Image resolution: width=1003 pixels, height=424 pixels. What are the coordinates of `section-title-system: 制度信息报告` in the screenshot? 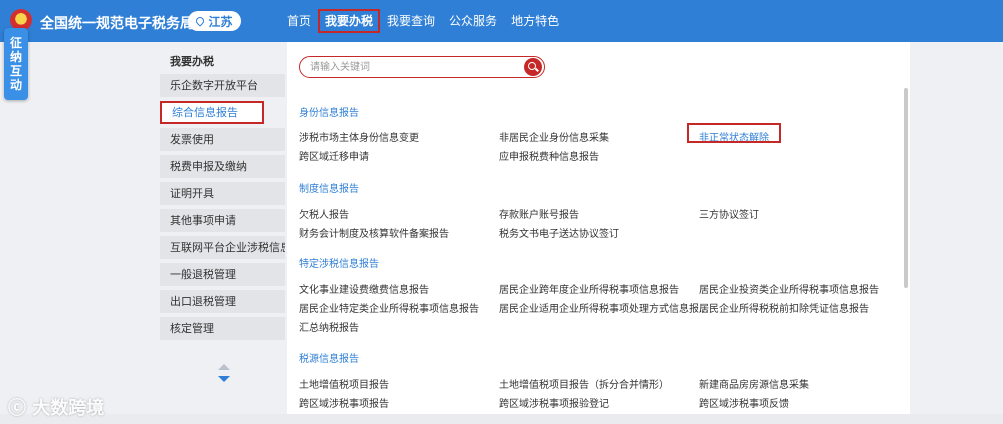 It's located at (329, 189).